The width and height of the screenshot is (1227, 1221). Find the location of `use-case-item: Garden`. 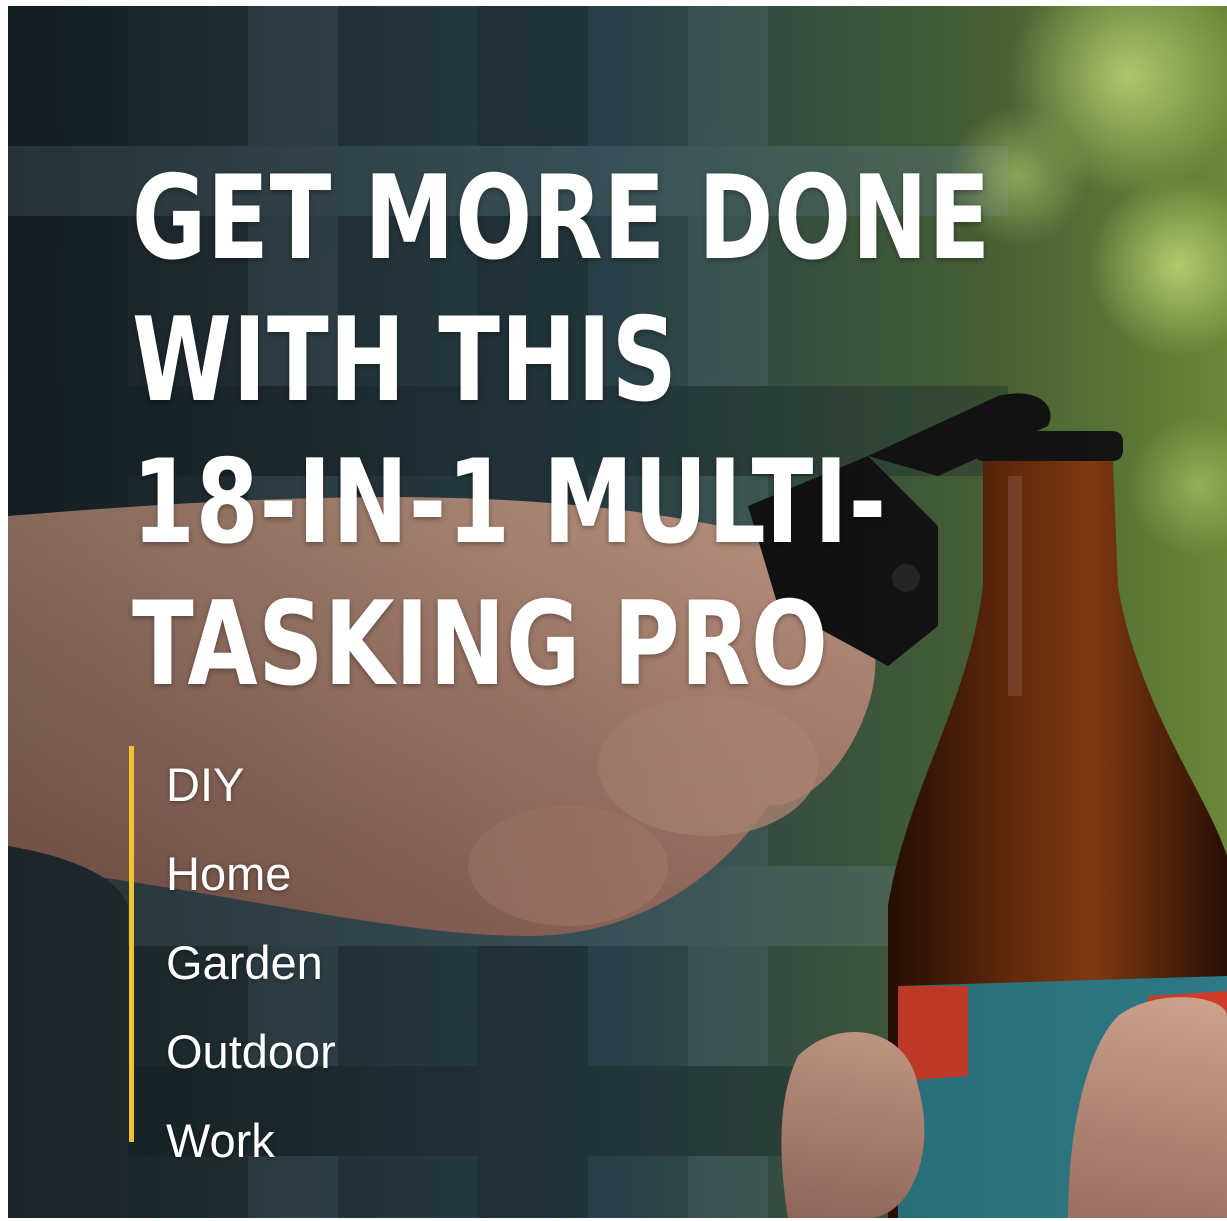

use-case-item: Garden is located at coordinates (244, 962).